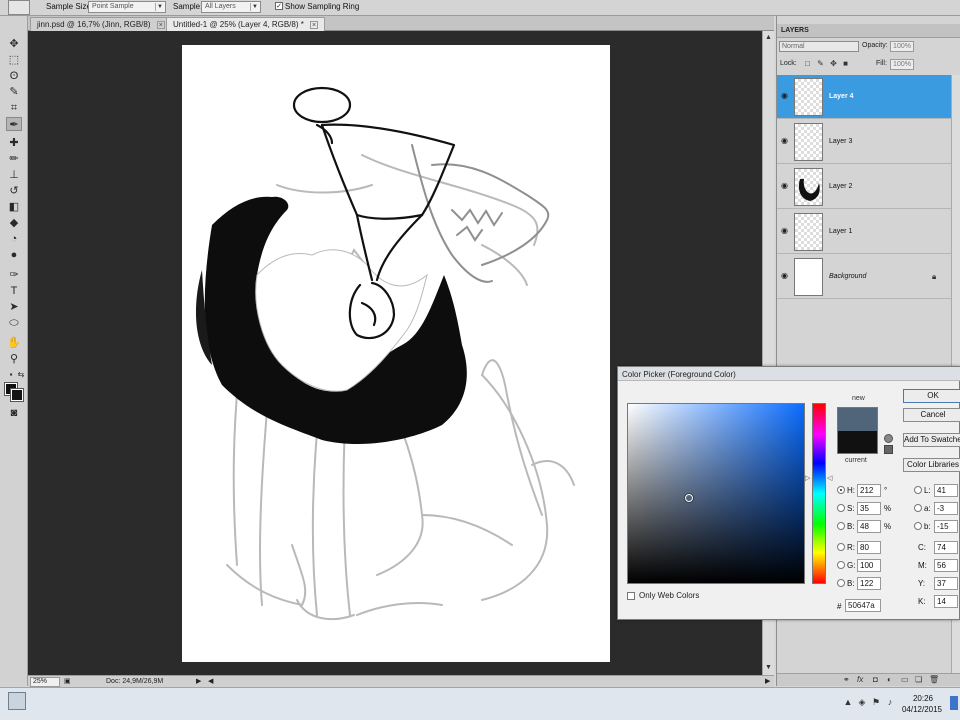 The height and width of the screenshot is (720, 960). Describe the element at coordinates (14, 239) in the screenshot. I see `blur-tool-icon: ◔` at that location.